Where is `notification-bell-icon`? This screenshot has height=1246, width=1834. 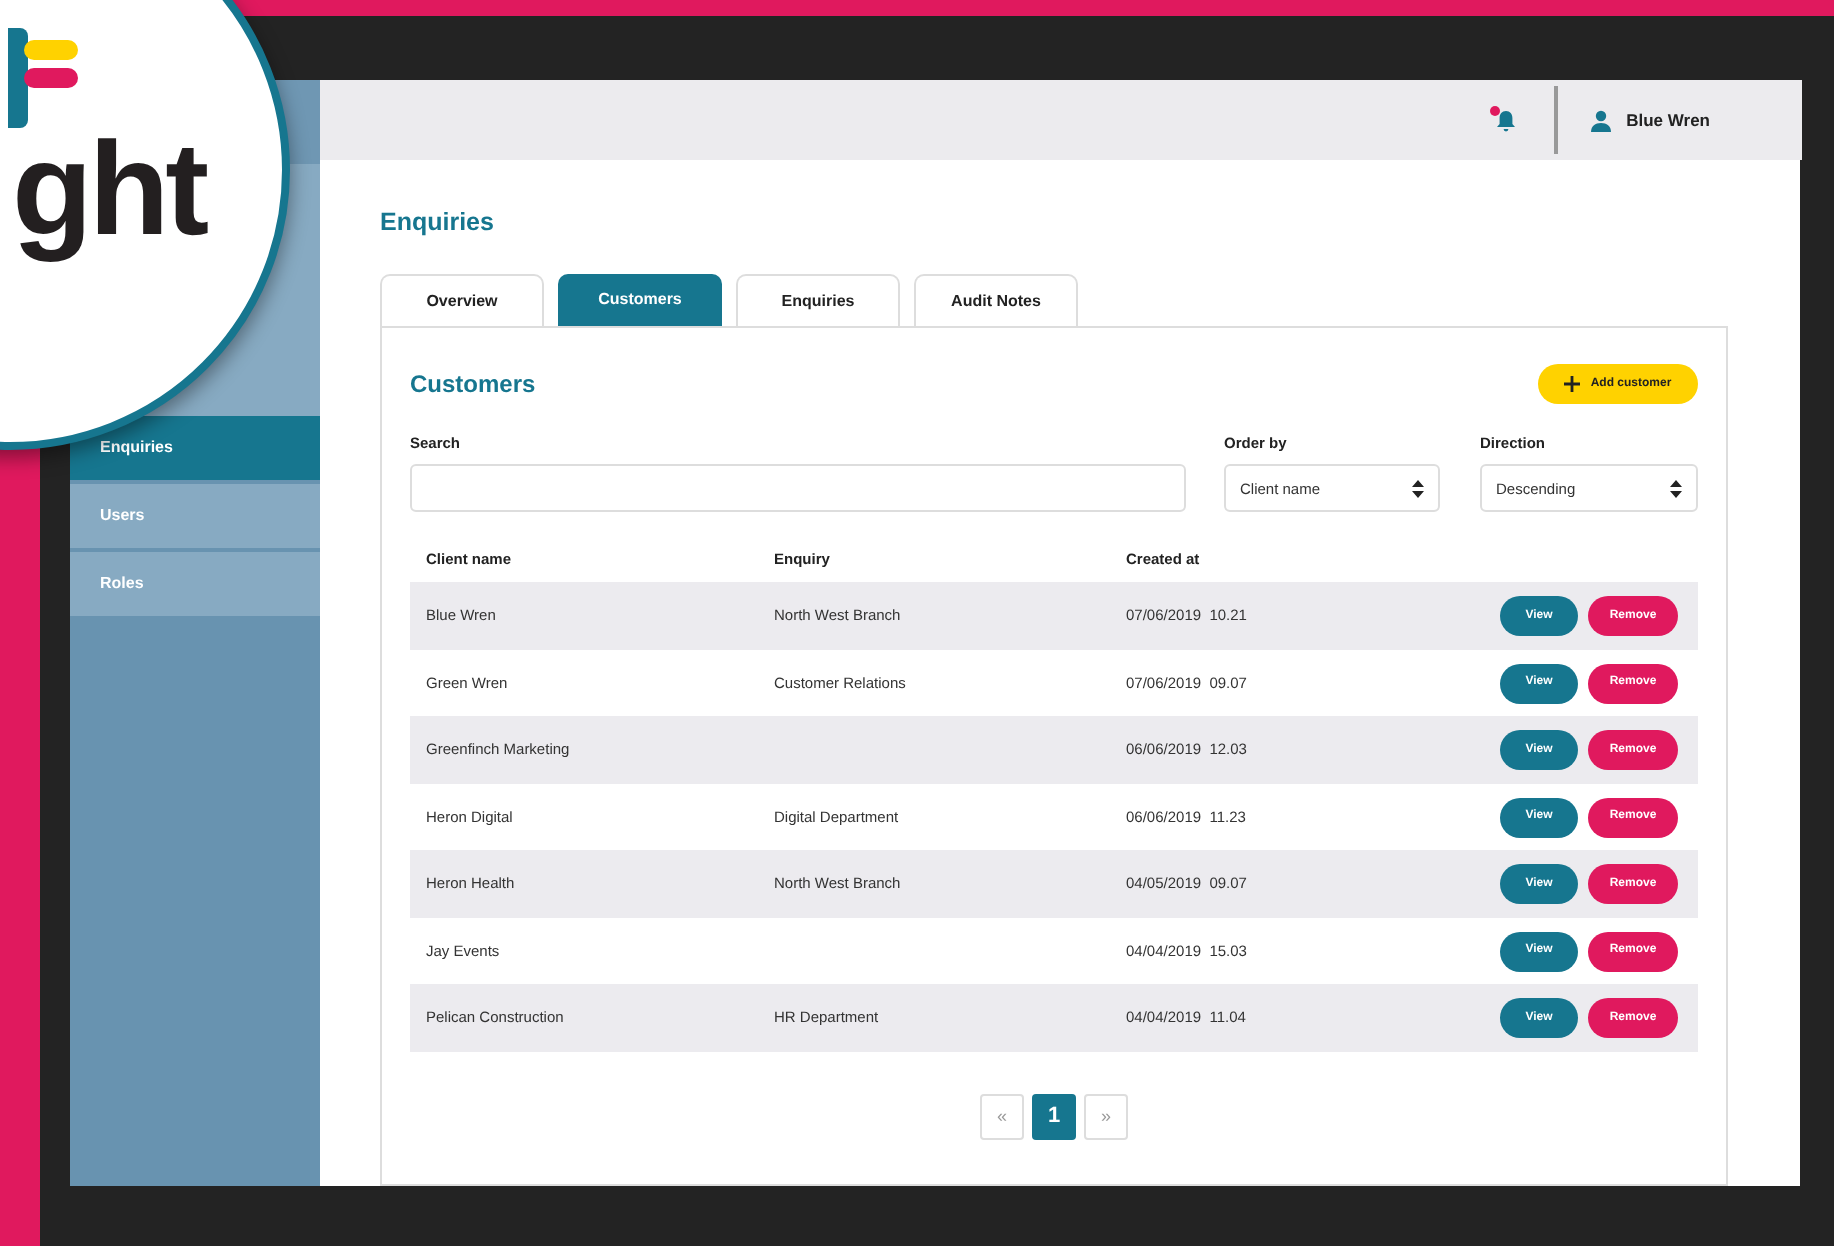
notification-bell-icon is located at coordinates (1506, 120).